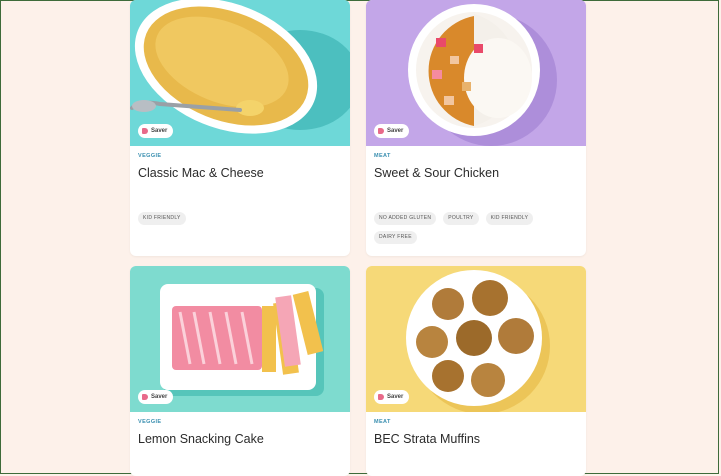 This screenshot has height=476, width=721. I want to click on recipe-card-lemon-cake: Saver VEGGIE Lemon Snacking Cake, so click(240, 371).